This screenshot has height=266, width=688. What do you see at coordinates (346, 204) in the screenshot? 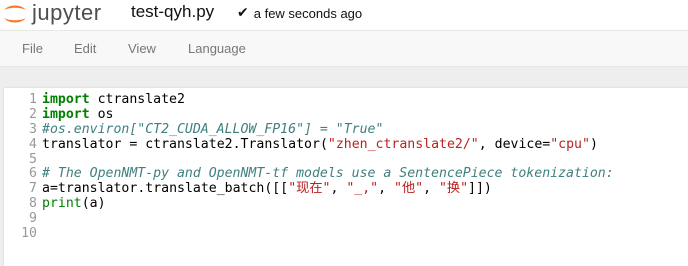
I see `code-line: 8 print(a)` at bounding box center [346, 204].